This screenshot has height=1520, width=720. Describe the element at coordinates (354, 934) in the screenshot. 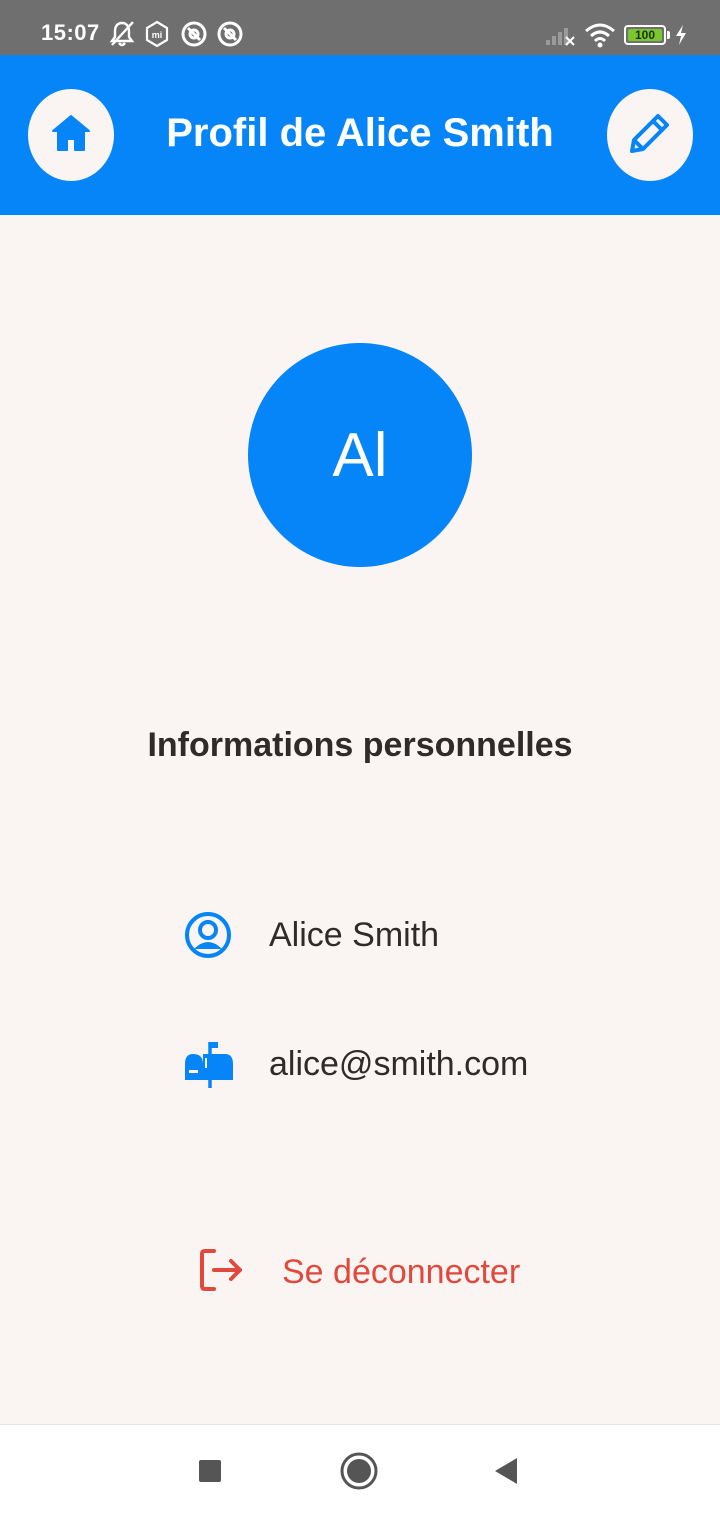

I see `profile-name: Alice Smith` at that location.